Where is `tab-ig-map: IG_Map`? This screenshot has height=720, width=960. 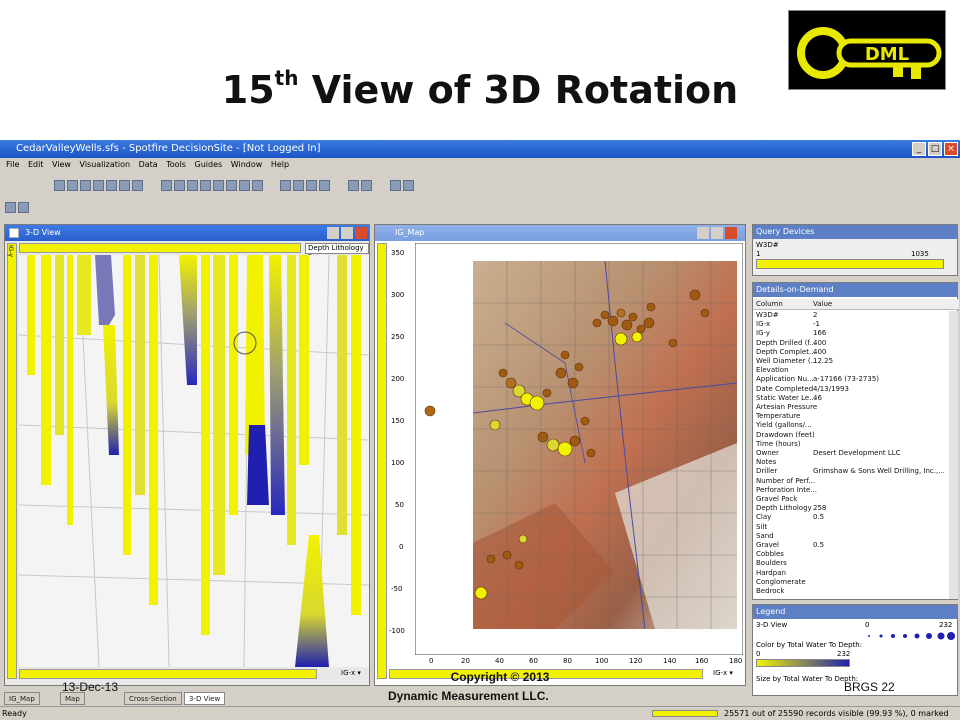 tab-ig-map: IG_Map is located at coordinates (22, 698).